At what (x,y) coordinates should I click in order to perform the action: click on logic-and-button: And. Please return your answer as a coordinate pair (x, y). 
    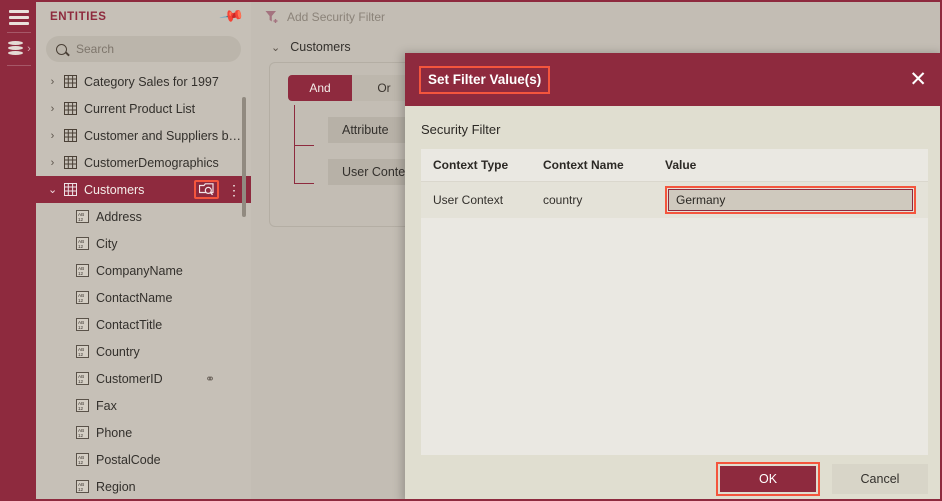
    Looking at the image, I should click on (320, 88).